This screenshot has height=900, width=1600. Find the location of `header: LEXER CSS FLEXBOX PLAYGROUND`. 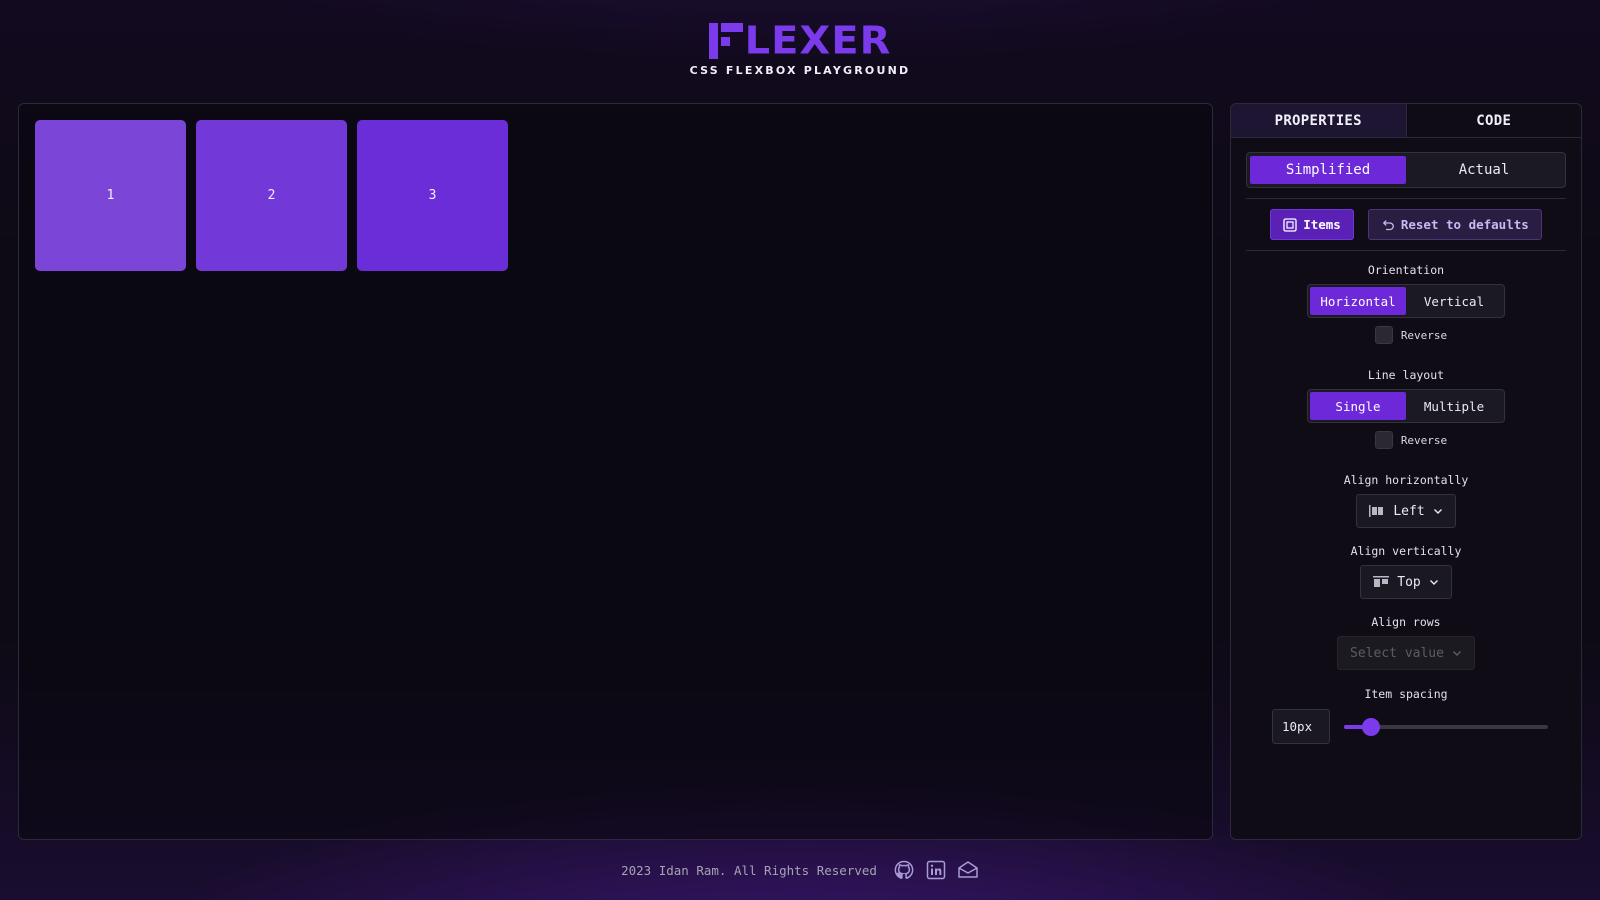

header: LEXER CSS FLEXBOX PLAYGROUND is located at coordinates (800, 50).